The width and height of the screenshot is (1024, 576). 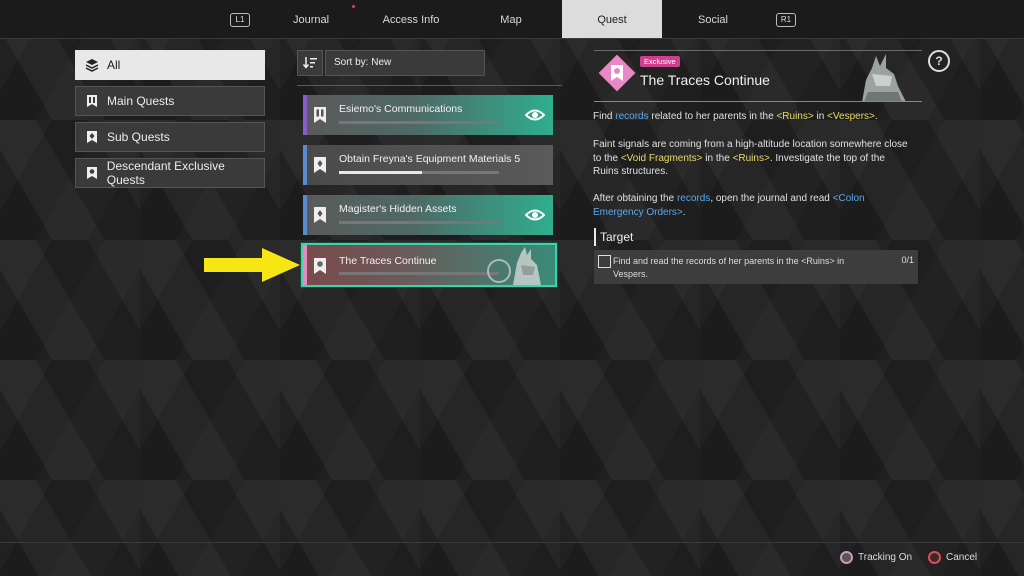 I want to click on layers-icon, so click(x=92, y=65).